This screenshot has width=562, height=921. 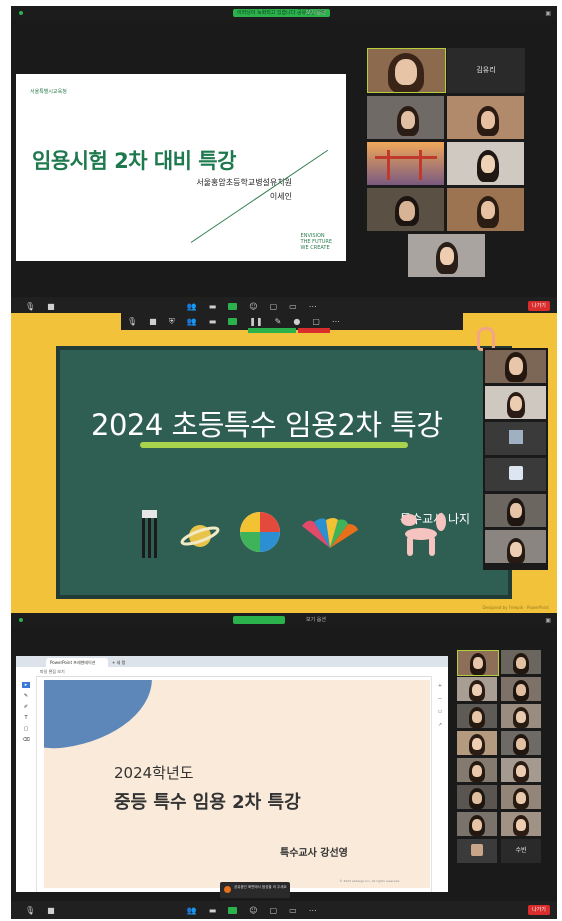 I want to click on zoom-out-icon: −, so click(x=440, y=699).